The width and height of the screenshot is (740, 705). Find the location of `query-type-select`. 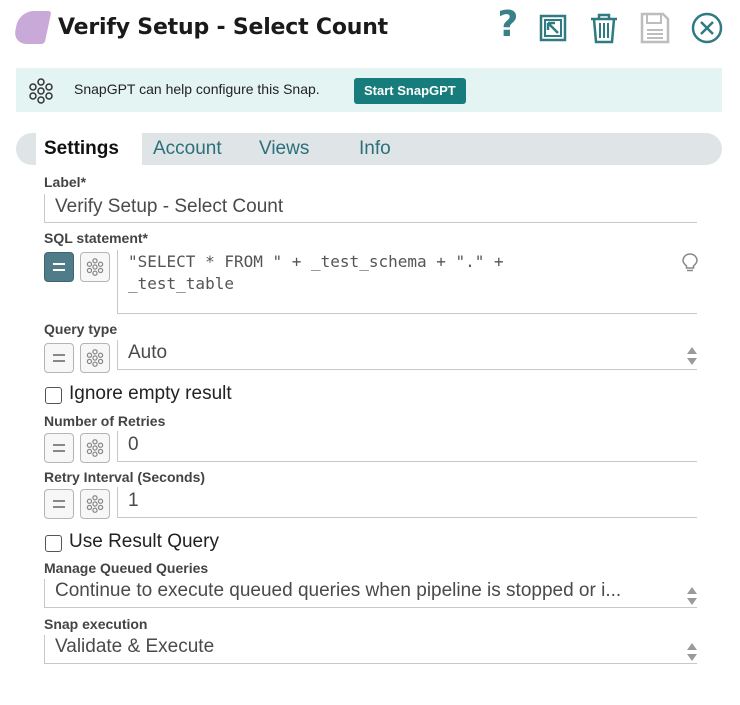

query-type-select is located at coordinates (407, 355).